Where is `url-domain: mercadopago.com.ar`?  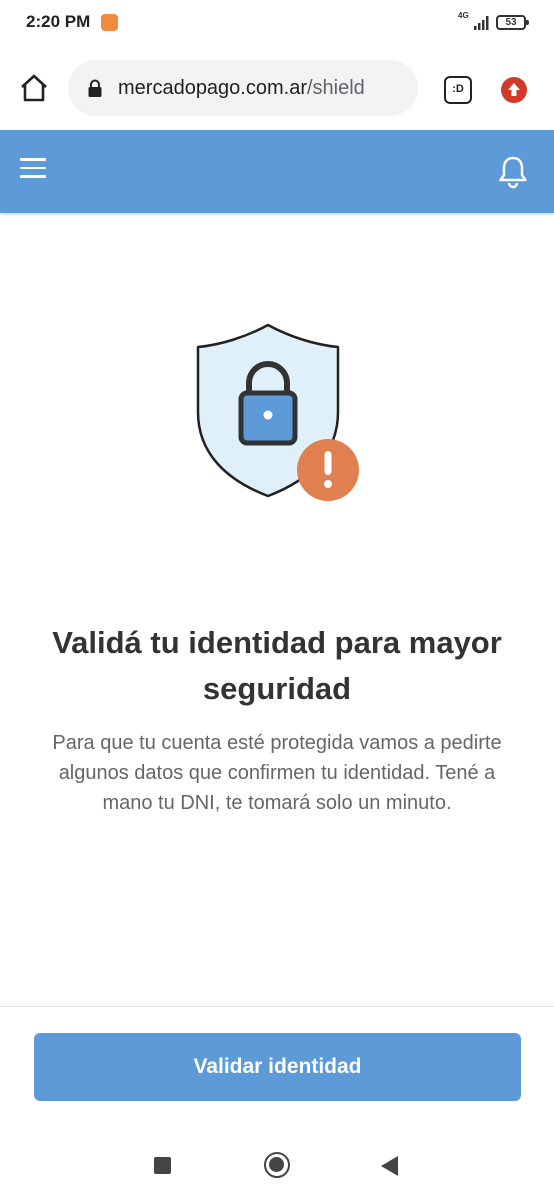
url-domain: mercadopago.com.ar is located at coordinates (212, 88).